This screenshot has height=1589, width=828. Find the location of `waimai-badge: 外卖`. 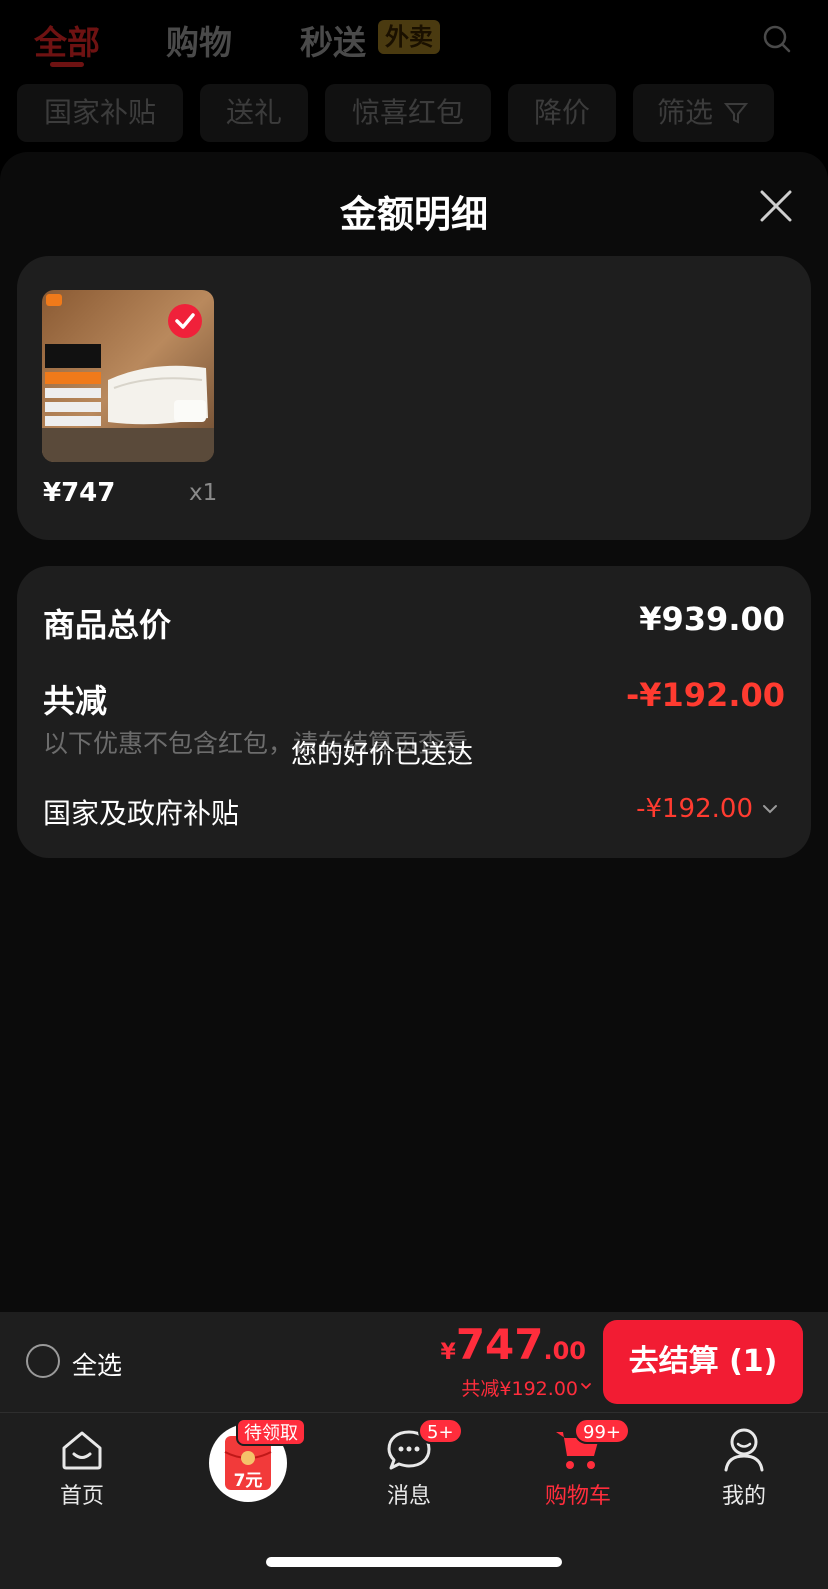

waimai-badge: 外卖 is located at coordinates (409, 37).